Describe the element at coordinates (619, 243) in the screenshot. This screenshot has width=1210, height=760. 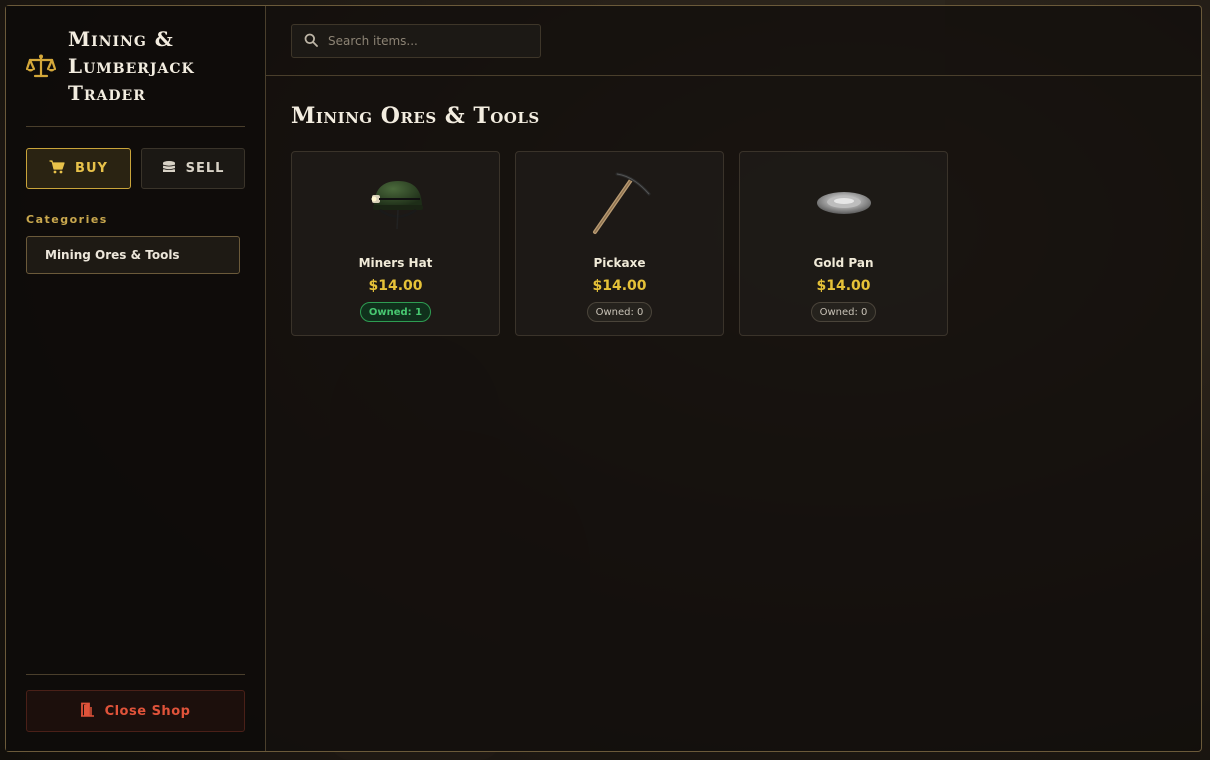
I see `item-card-pickaxe: Pickaxe $14.00 Owned: 0` at that location.